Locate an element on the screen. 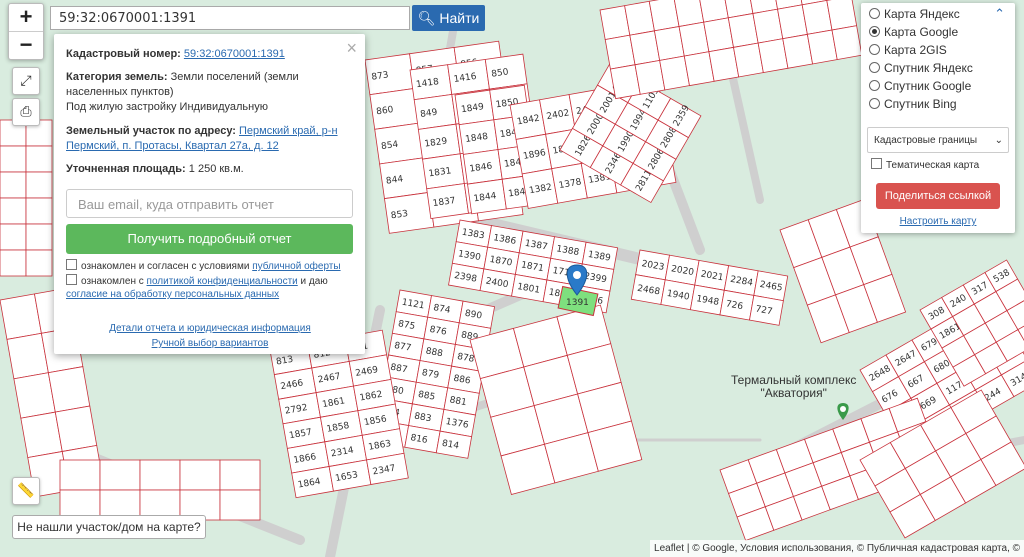 The height and width of the screenshot is (557, 1024). layer-option-label: Спутник Bing is located at coordinates (920, 104).